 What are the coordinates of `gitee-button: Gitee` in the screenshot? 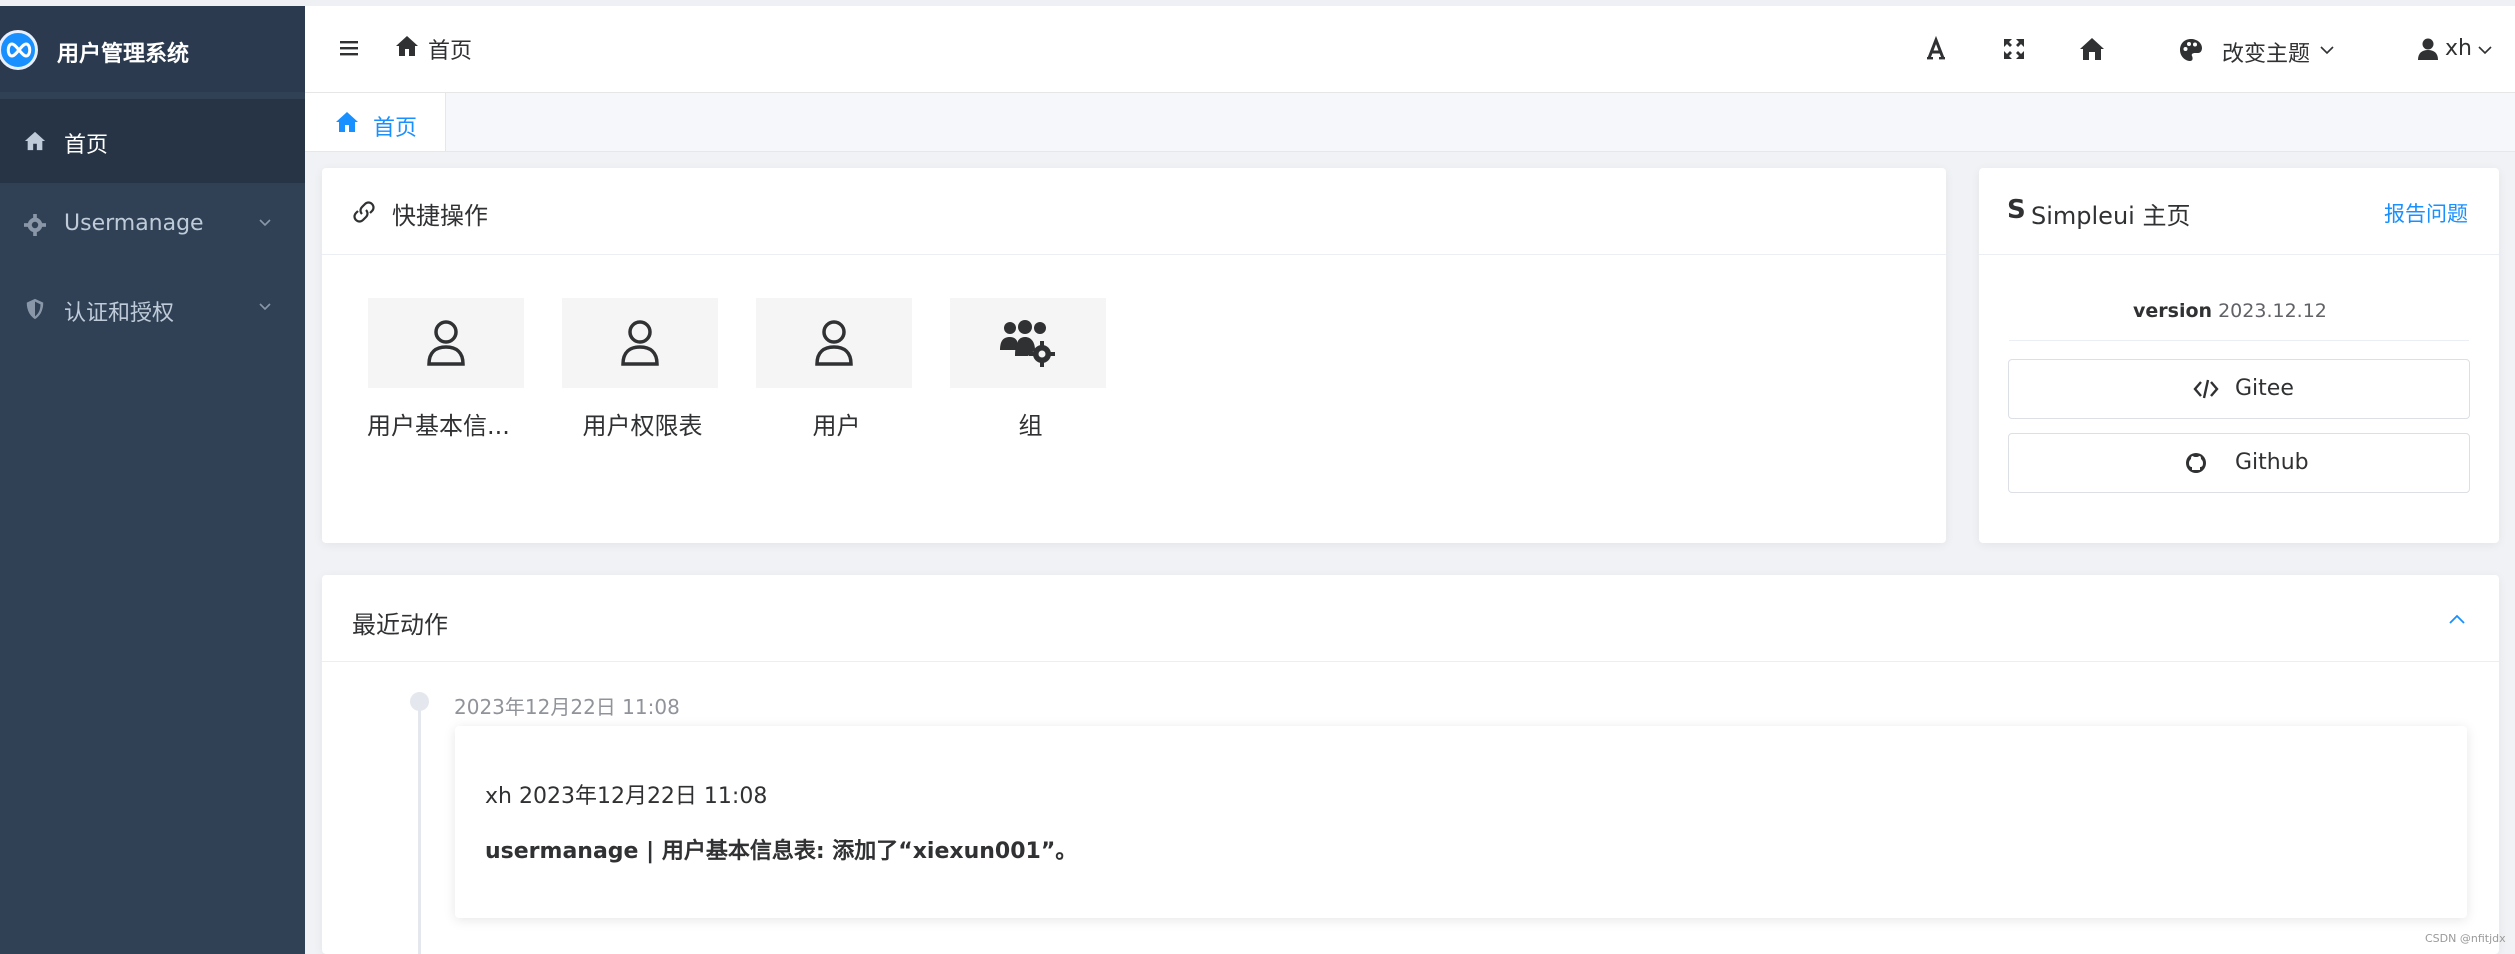 It's located at (2239, 389).